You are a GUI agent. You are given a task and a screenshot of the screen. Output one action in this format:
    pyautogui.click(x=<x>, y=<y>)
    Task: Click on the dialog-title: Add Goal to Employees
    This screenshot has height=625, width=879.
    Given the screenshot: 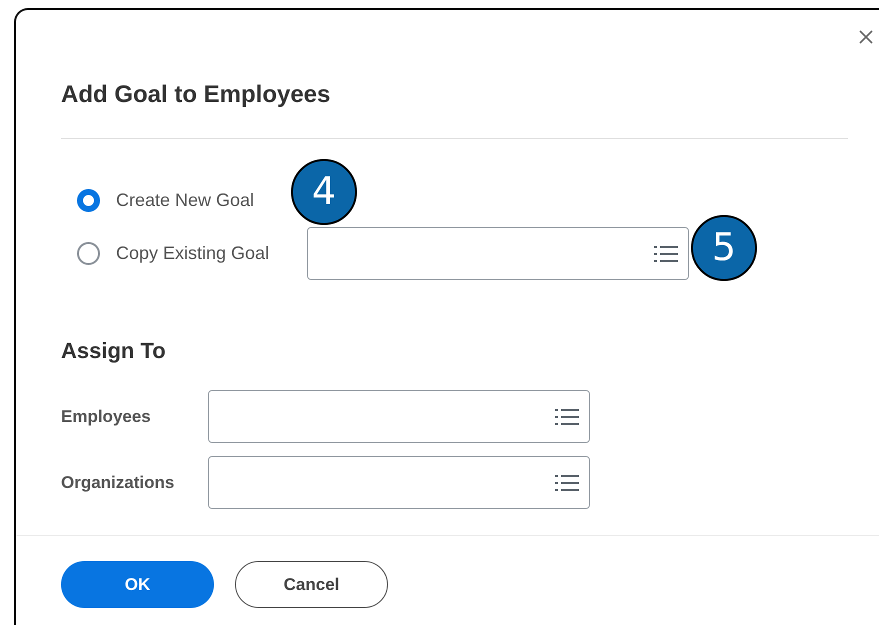 What is the action you would take?
    pyautogui.click(x=196, y=95)
    